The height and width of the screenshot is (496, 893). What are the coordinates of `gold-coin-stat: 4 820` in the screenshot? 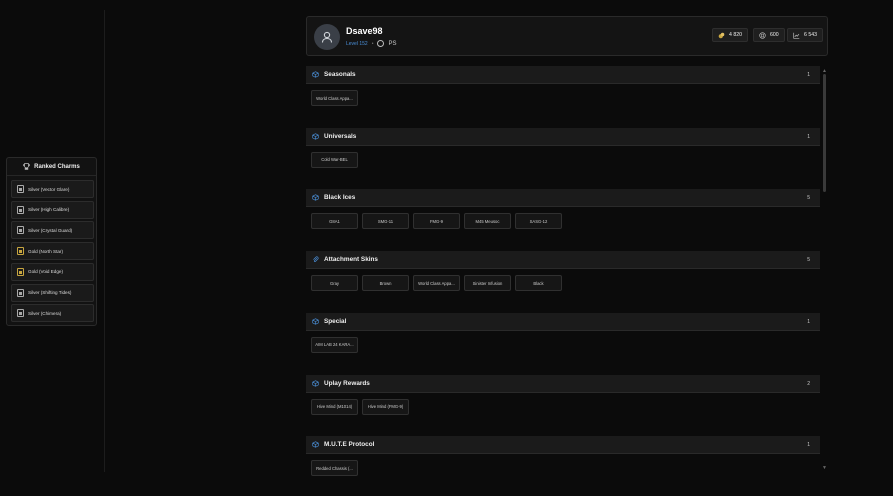 It's located at (730, 35).